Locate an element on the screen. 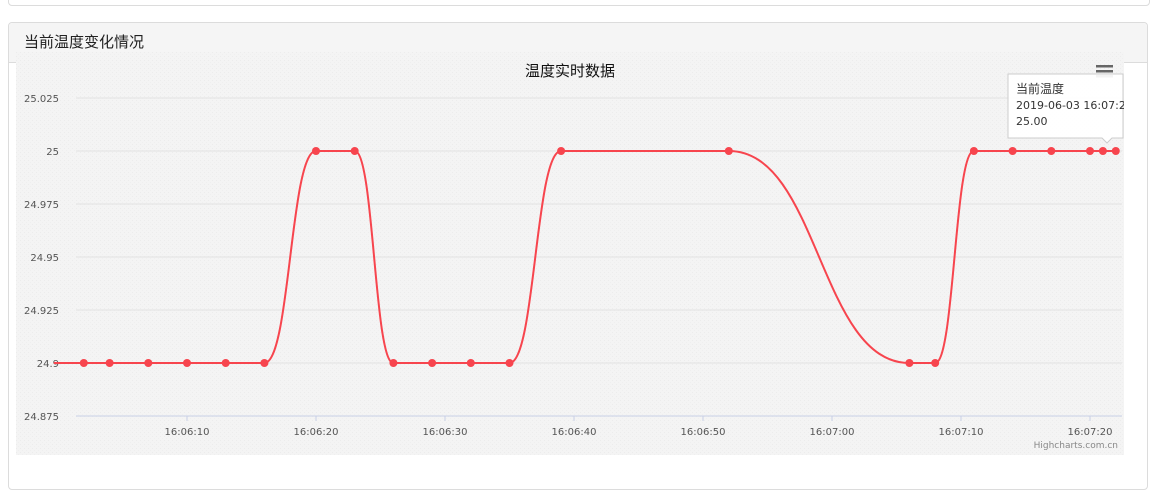 The height and width of the screenshot is (499, 1156). previous-panel-edge is located at coordinates (579, 3).